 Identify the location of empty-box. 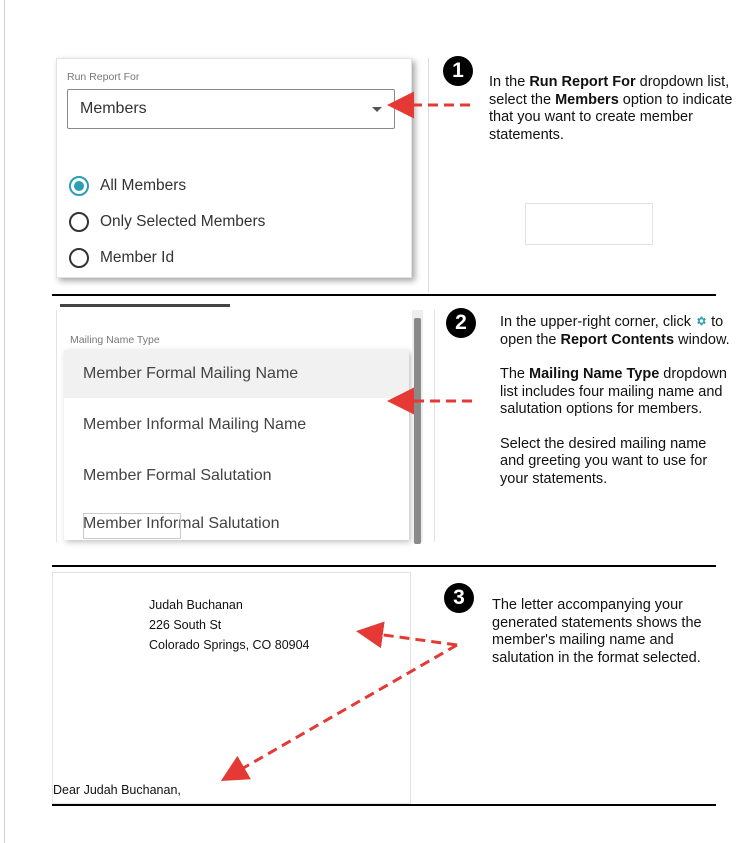
(589, 224).